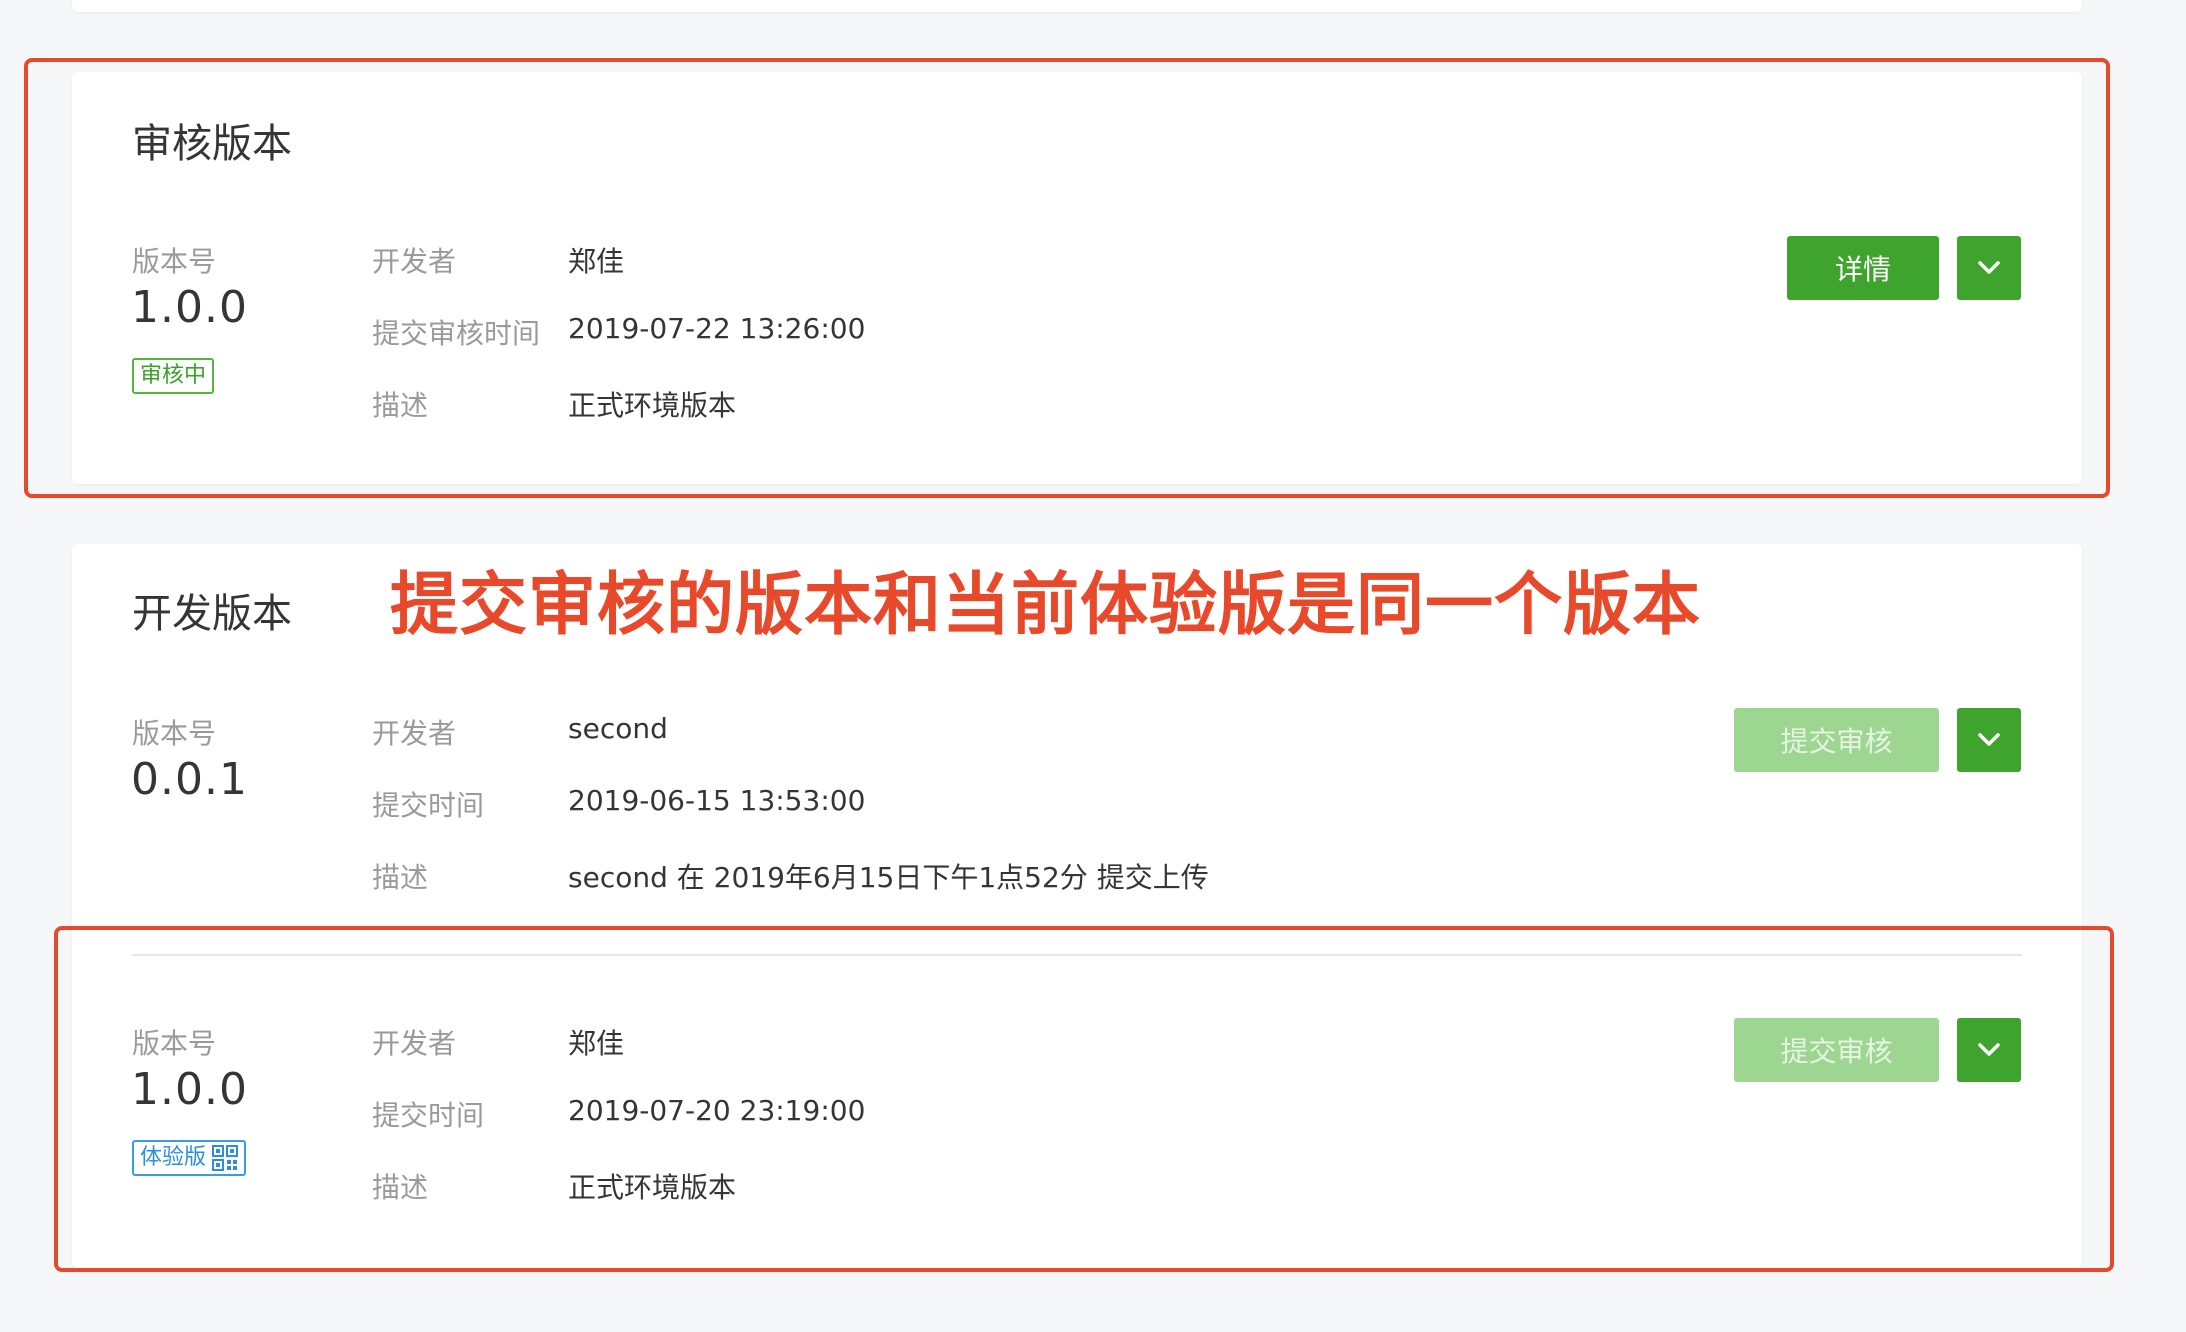  I want to click on review-section-title: 审核版本, so click(212, 144).